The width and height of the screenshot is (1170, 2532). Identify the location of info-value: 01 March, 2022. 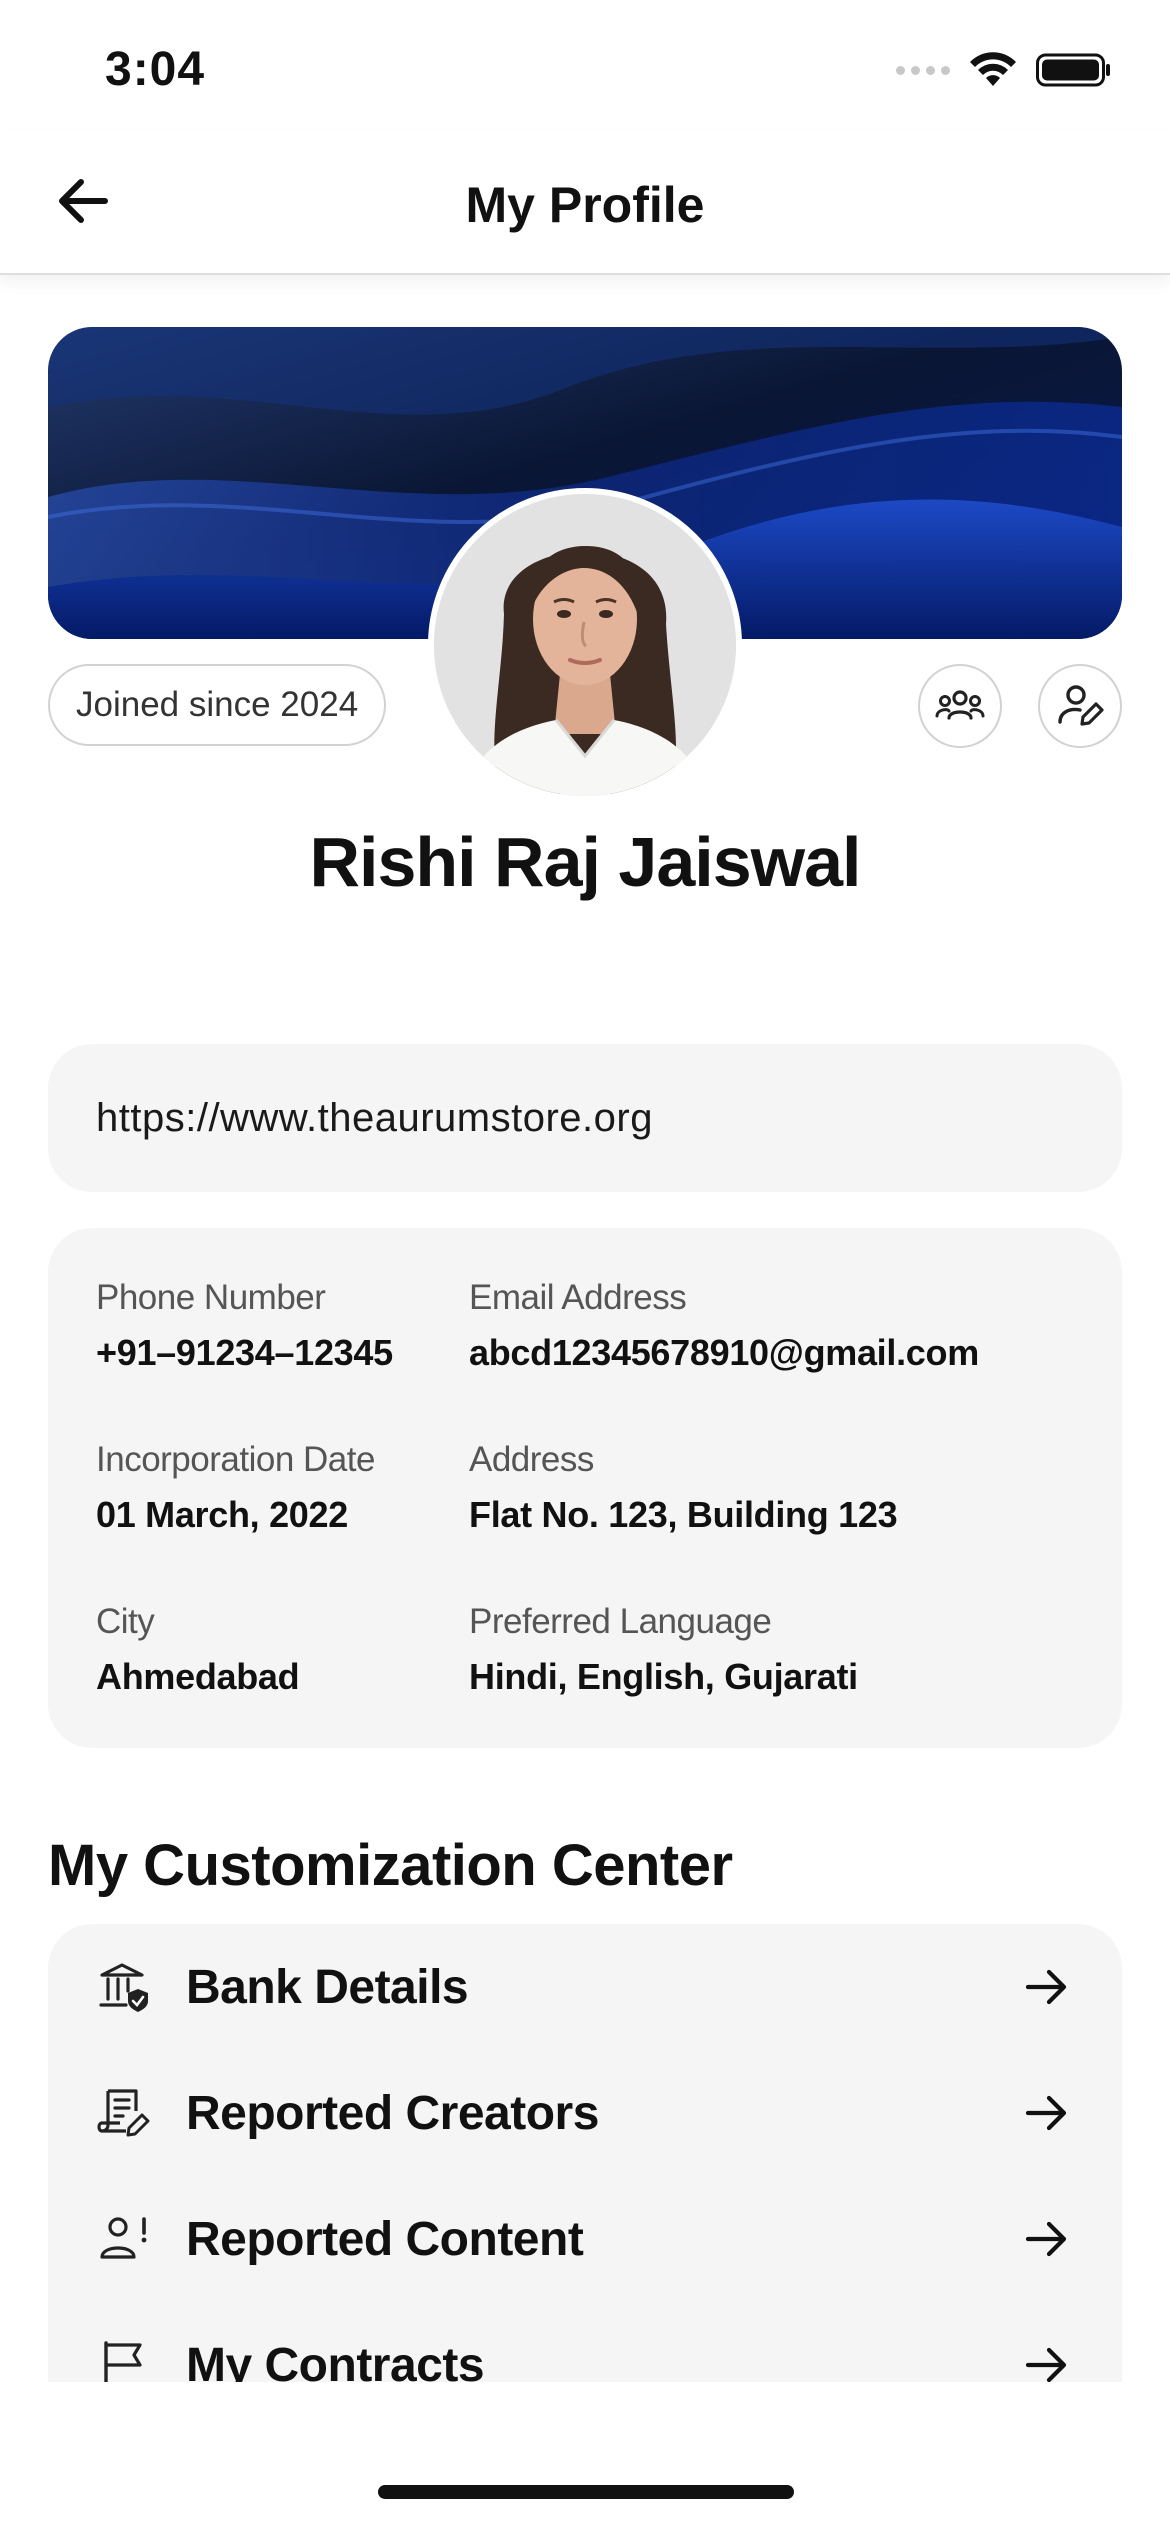
(222, 1514).